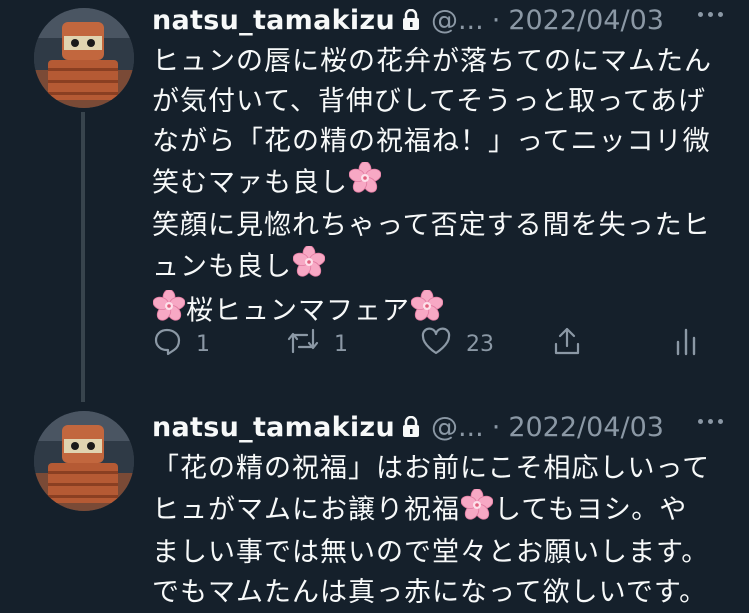  Describe the element at coordinates (431, 141) in the screenshot. I see `tweet-text-line: ながら「花の精の祝福ね！」ってニッコリ微` at that location.